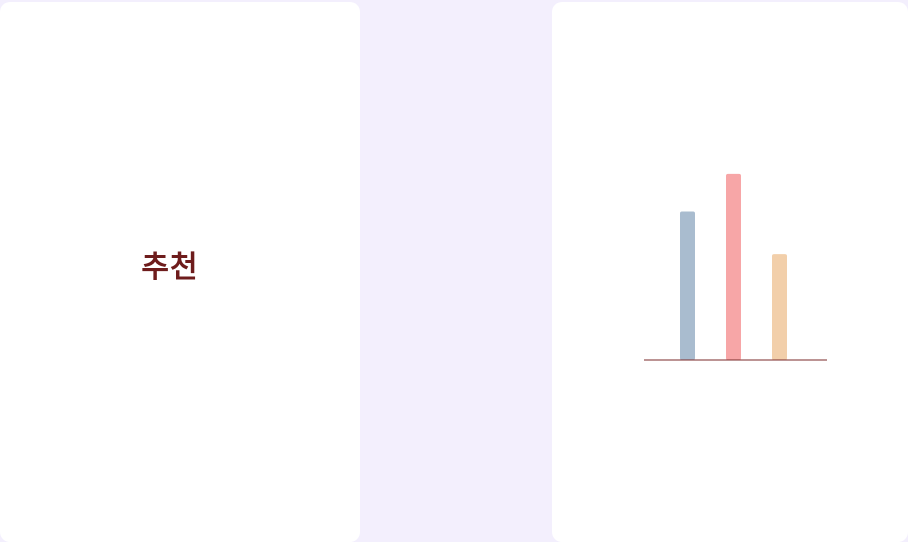 This screenshot has height=542, width=908. What do you see at coordinates (170, 267) in the screenshot?
I see `recommend-label: 추천` at bounding box center [170, 267].